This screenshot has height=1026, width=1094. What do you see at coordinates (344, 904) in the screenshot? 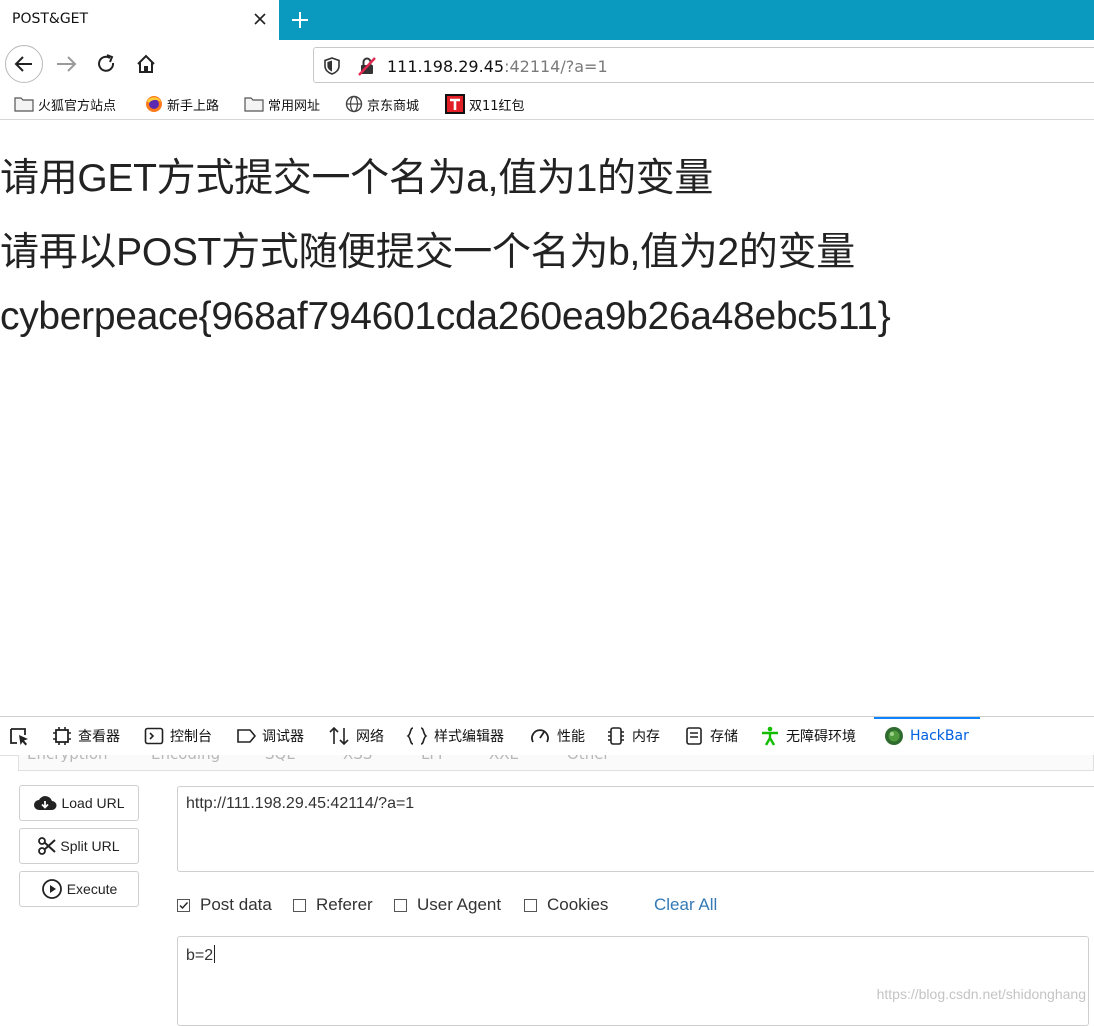
I see `checkbox-label: Referer` at bounding box center [344, 904].